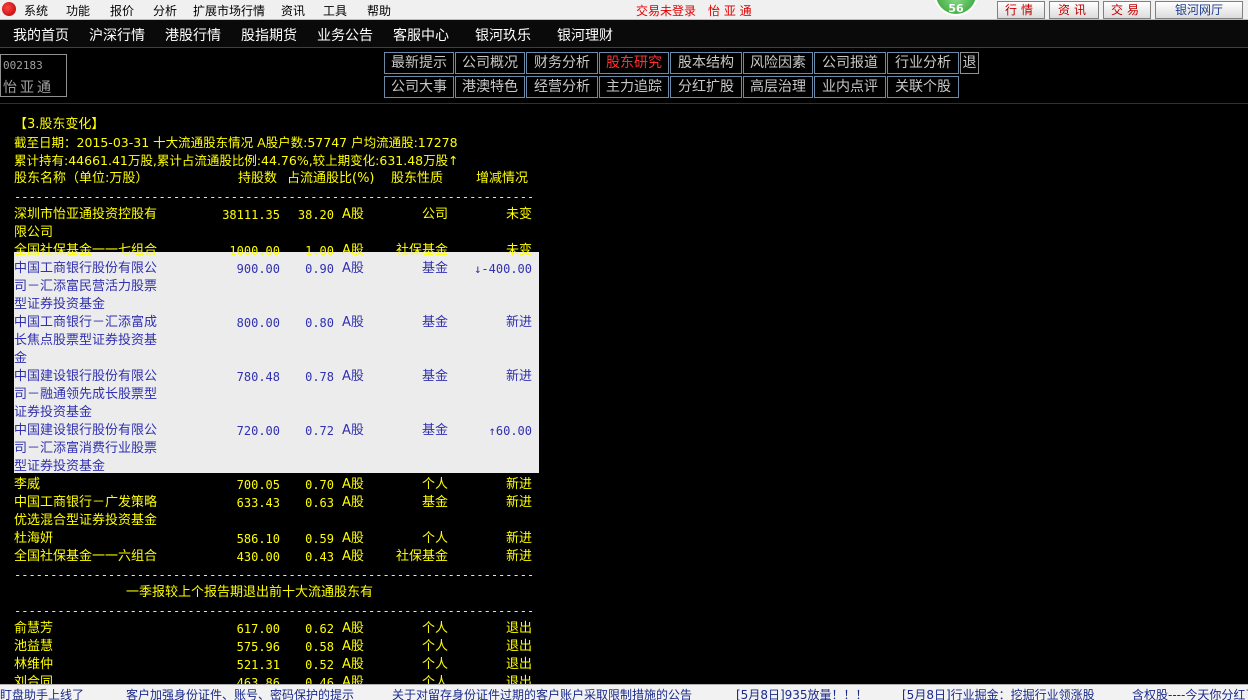 This screenshot has width=1248, height=700. What do you see at coordinates (229, 10) in the screenshot?
I see `menu-extended-market: 扩展市场行情` at bounding box center [229, 10].